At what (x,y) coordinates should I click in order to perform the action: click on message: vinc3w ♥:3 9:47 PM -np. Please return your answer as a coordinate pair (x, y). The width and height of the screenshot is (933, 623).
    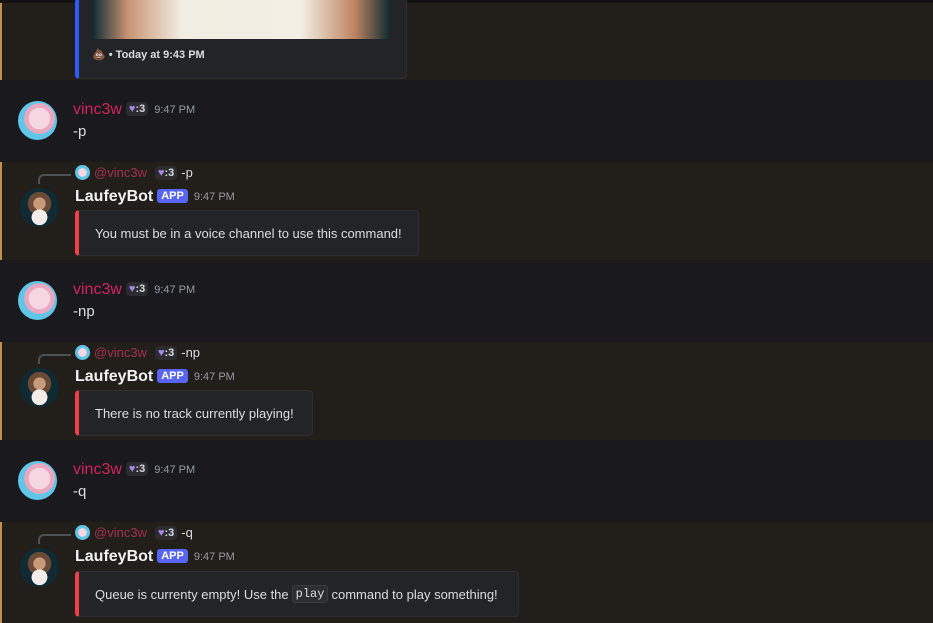
    Looking at the image, I should click on (466, 301).